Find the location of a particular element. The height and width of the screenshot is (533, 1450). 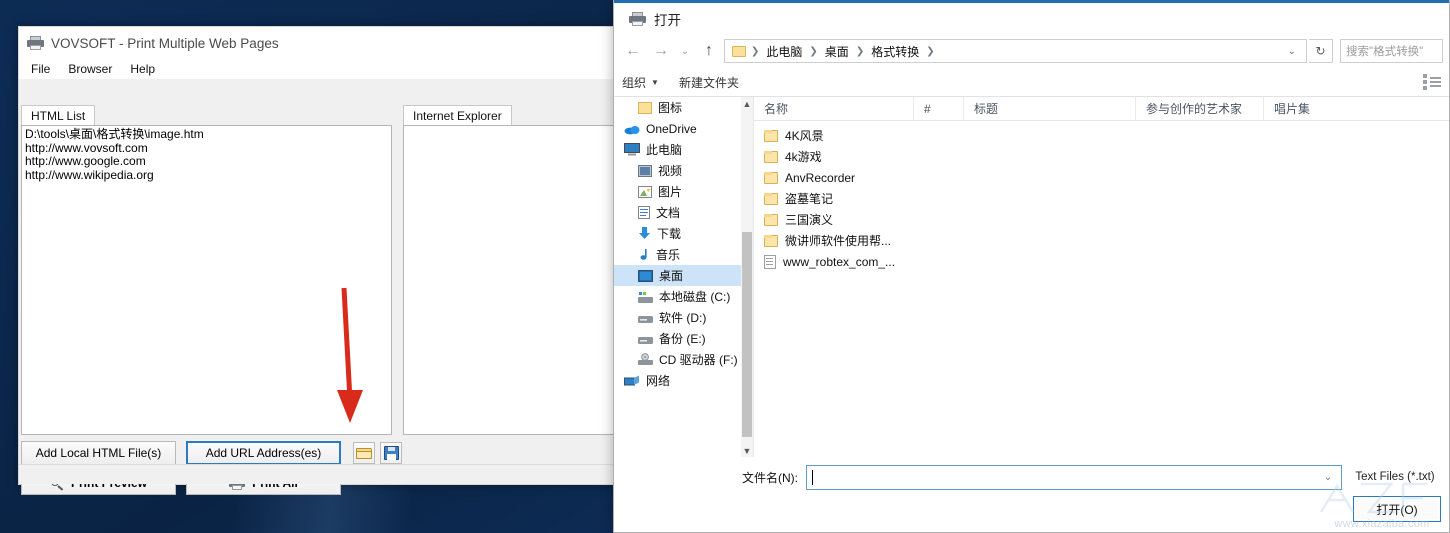

new-folder-button: 新建文件夹 is located at coordinates (709, 82).